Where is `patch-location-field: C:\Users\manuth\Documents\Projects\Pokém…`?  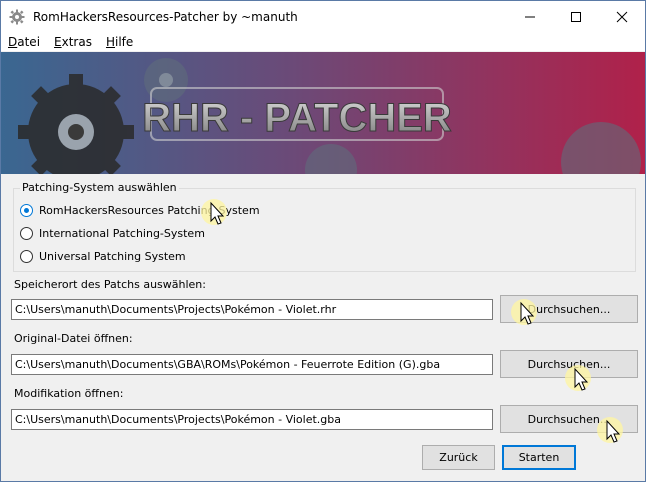
patch-location-field: C:\Users\manuth\Documents\Projects\Pokém… is located at coordinates (252, 309).